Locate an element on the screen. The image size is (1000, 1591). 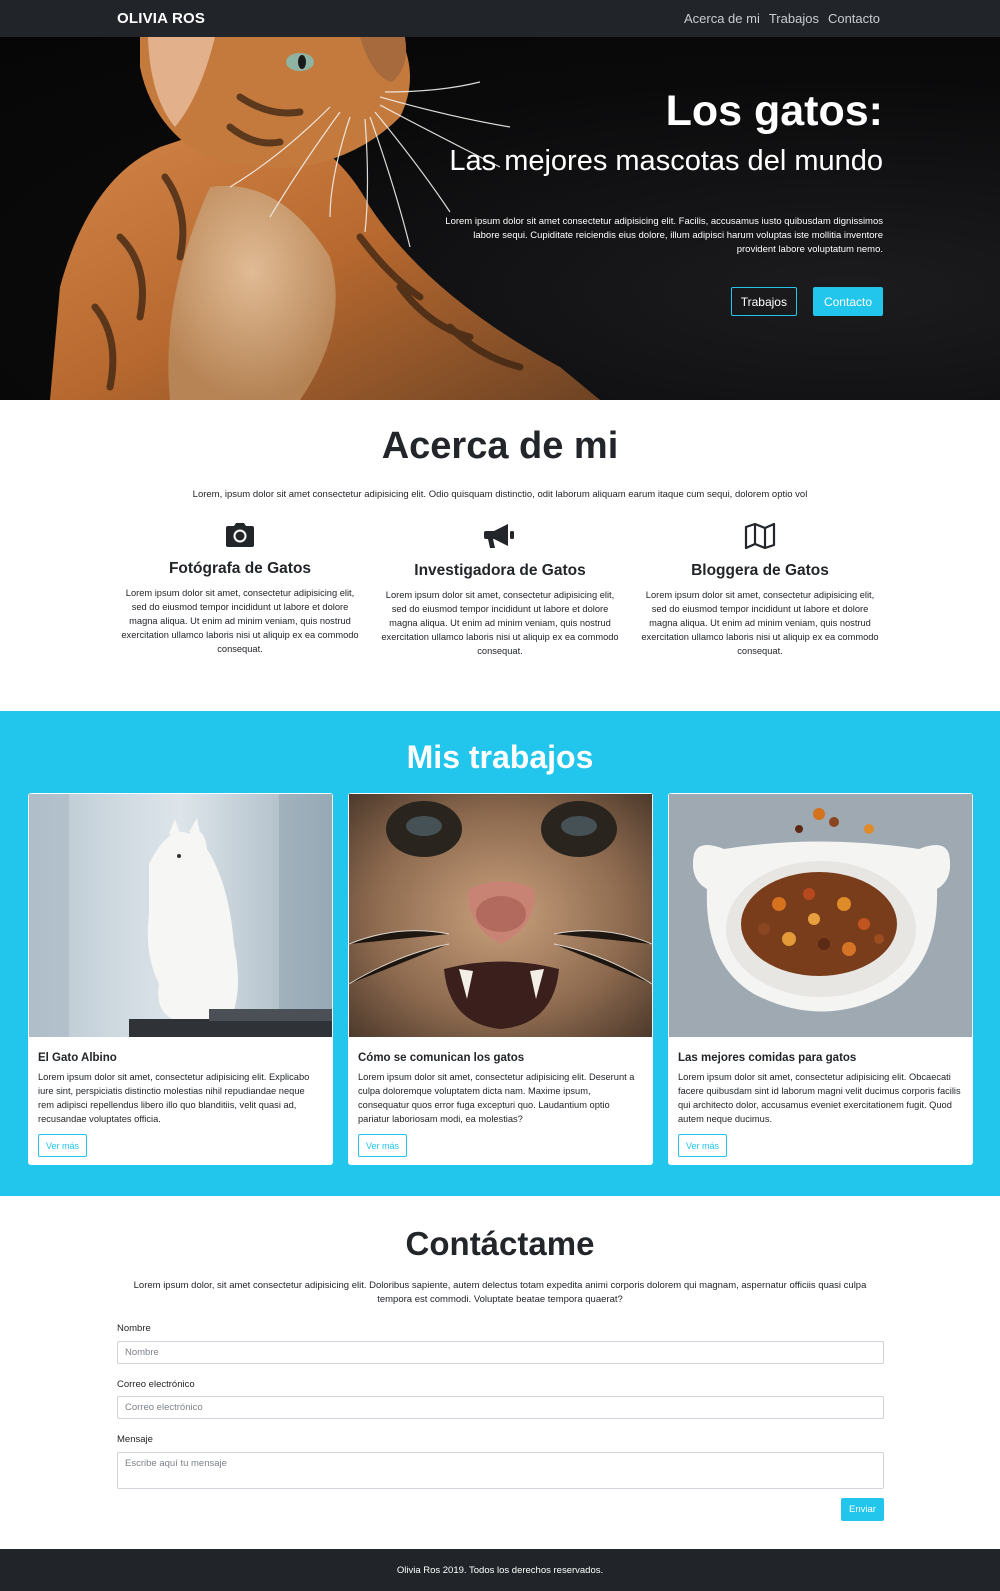
nav-links: Acerca de mi Trabajos Contacto is located at coordinates (782, 18).